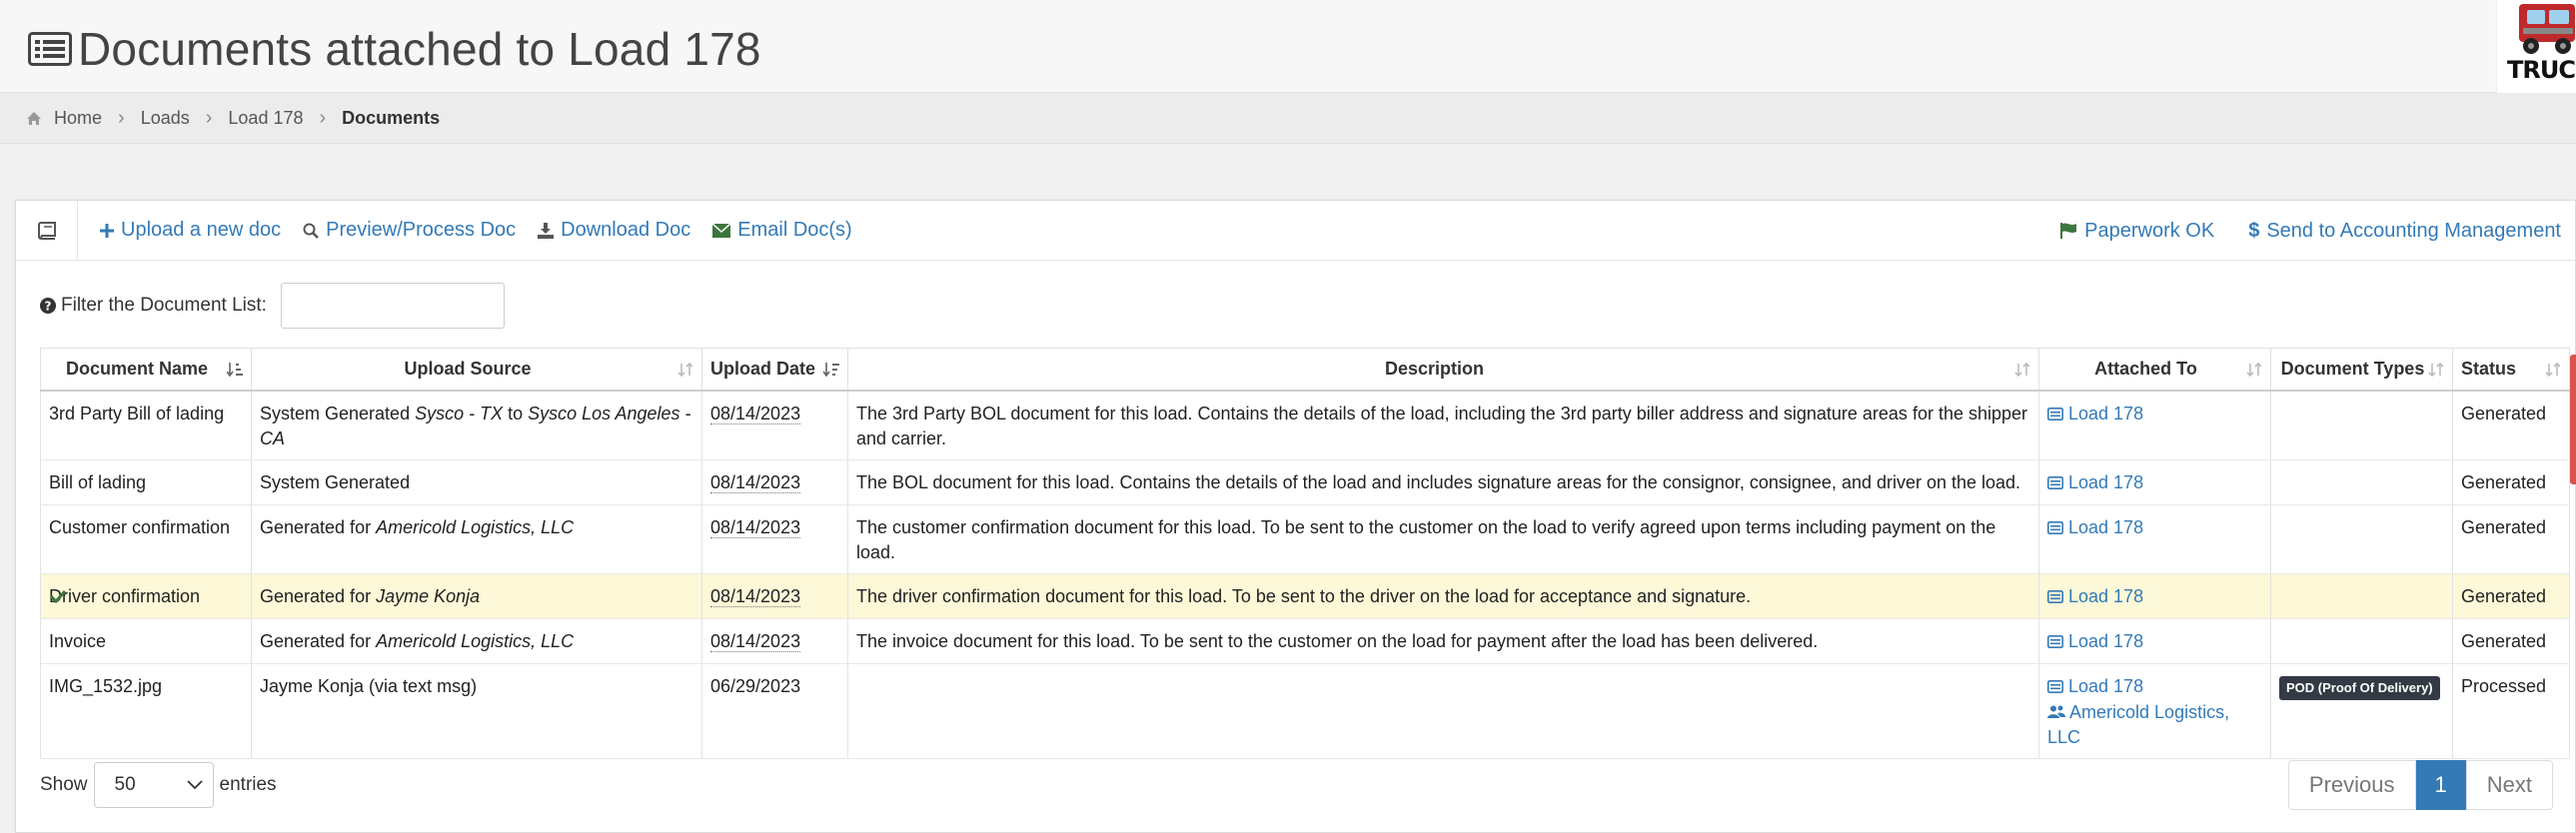 The height and width of the screenshot is (833, 2576). Describe the element at coordinates (2351, 785) in the screenshot. I see `previous-page-button: Previous` at that location.